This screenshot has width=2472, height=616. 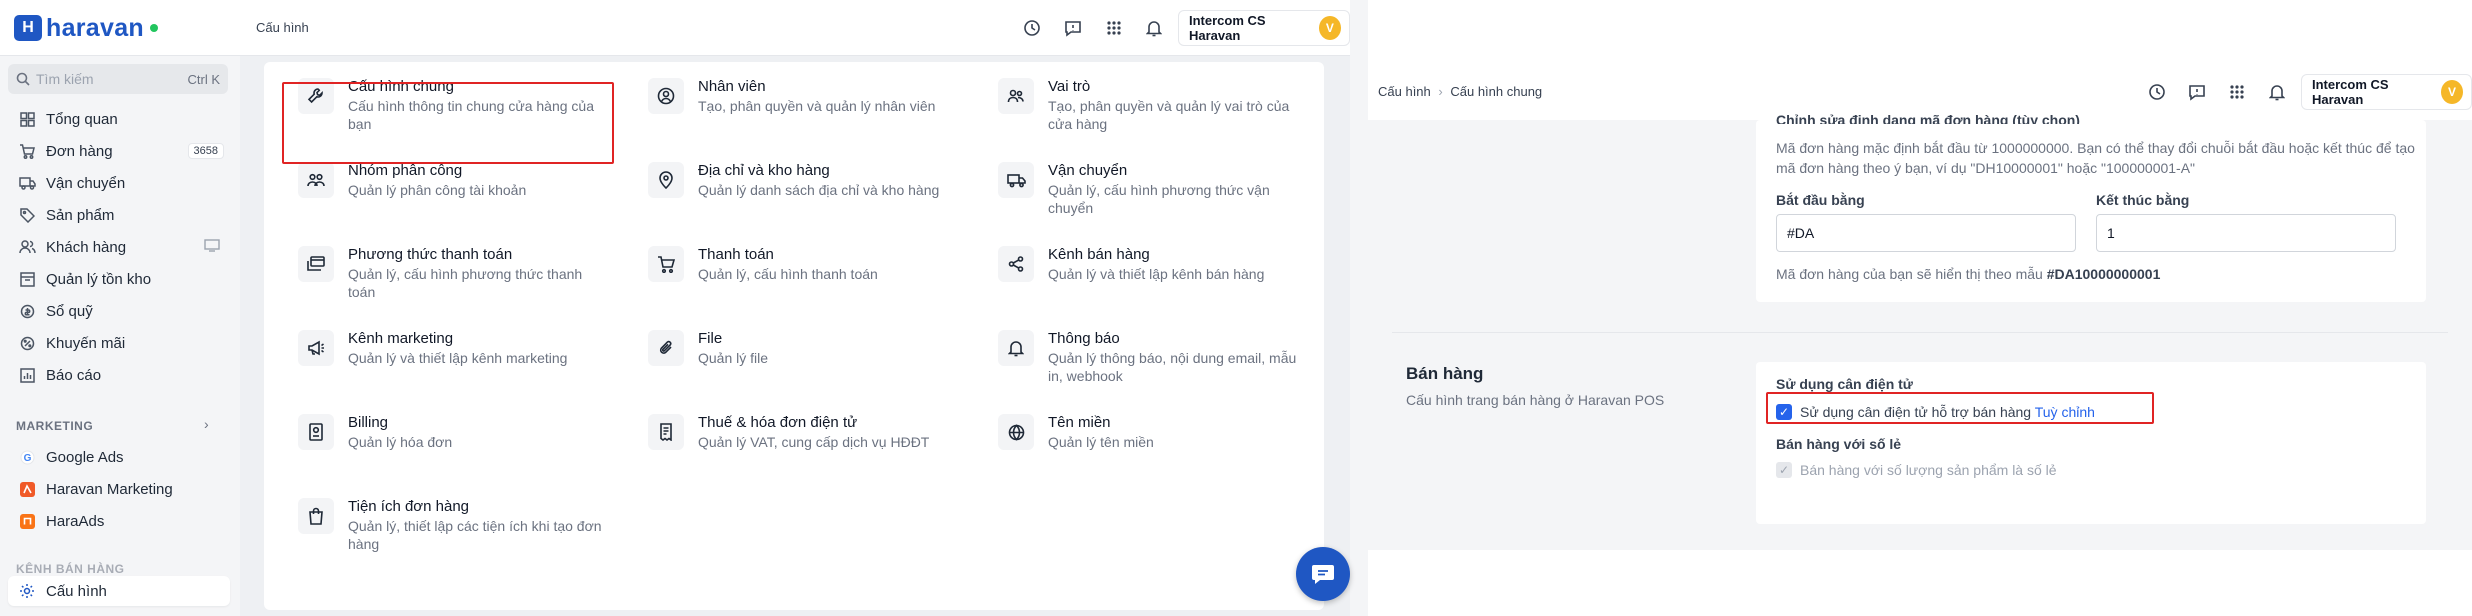 I want to click on sidebar-item-shipping: Vận chuyển, so click(x=119, y=183).